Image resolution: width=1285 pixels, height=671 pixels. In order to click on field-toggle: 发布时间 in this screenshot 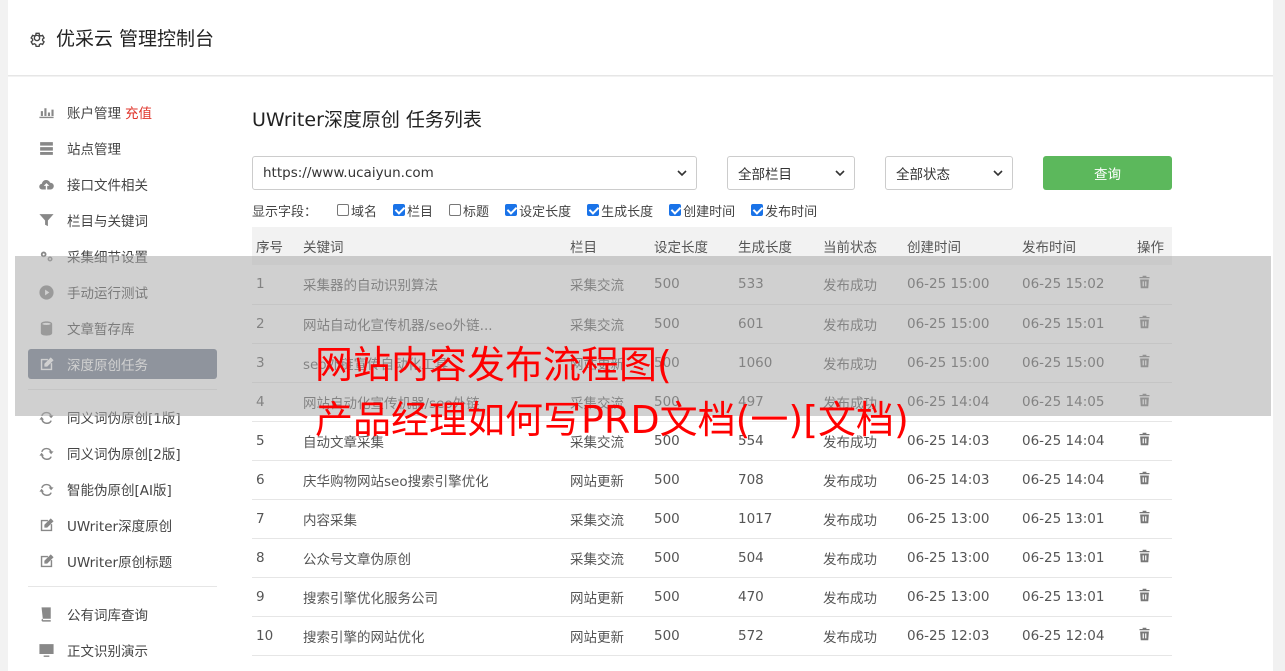, I will do `click(784, 210)`.